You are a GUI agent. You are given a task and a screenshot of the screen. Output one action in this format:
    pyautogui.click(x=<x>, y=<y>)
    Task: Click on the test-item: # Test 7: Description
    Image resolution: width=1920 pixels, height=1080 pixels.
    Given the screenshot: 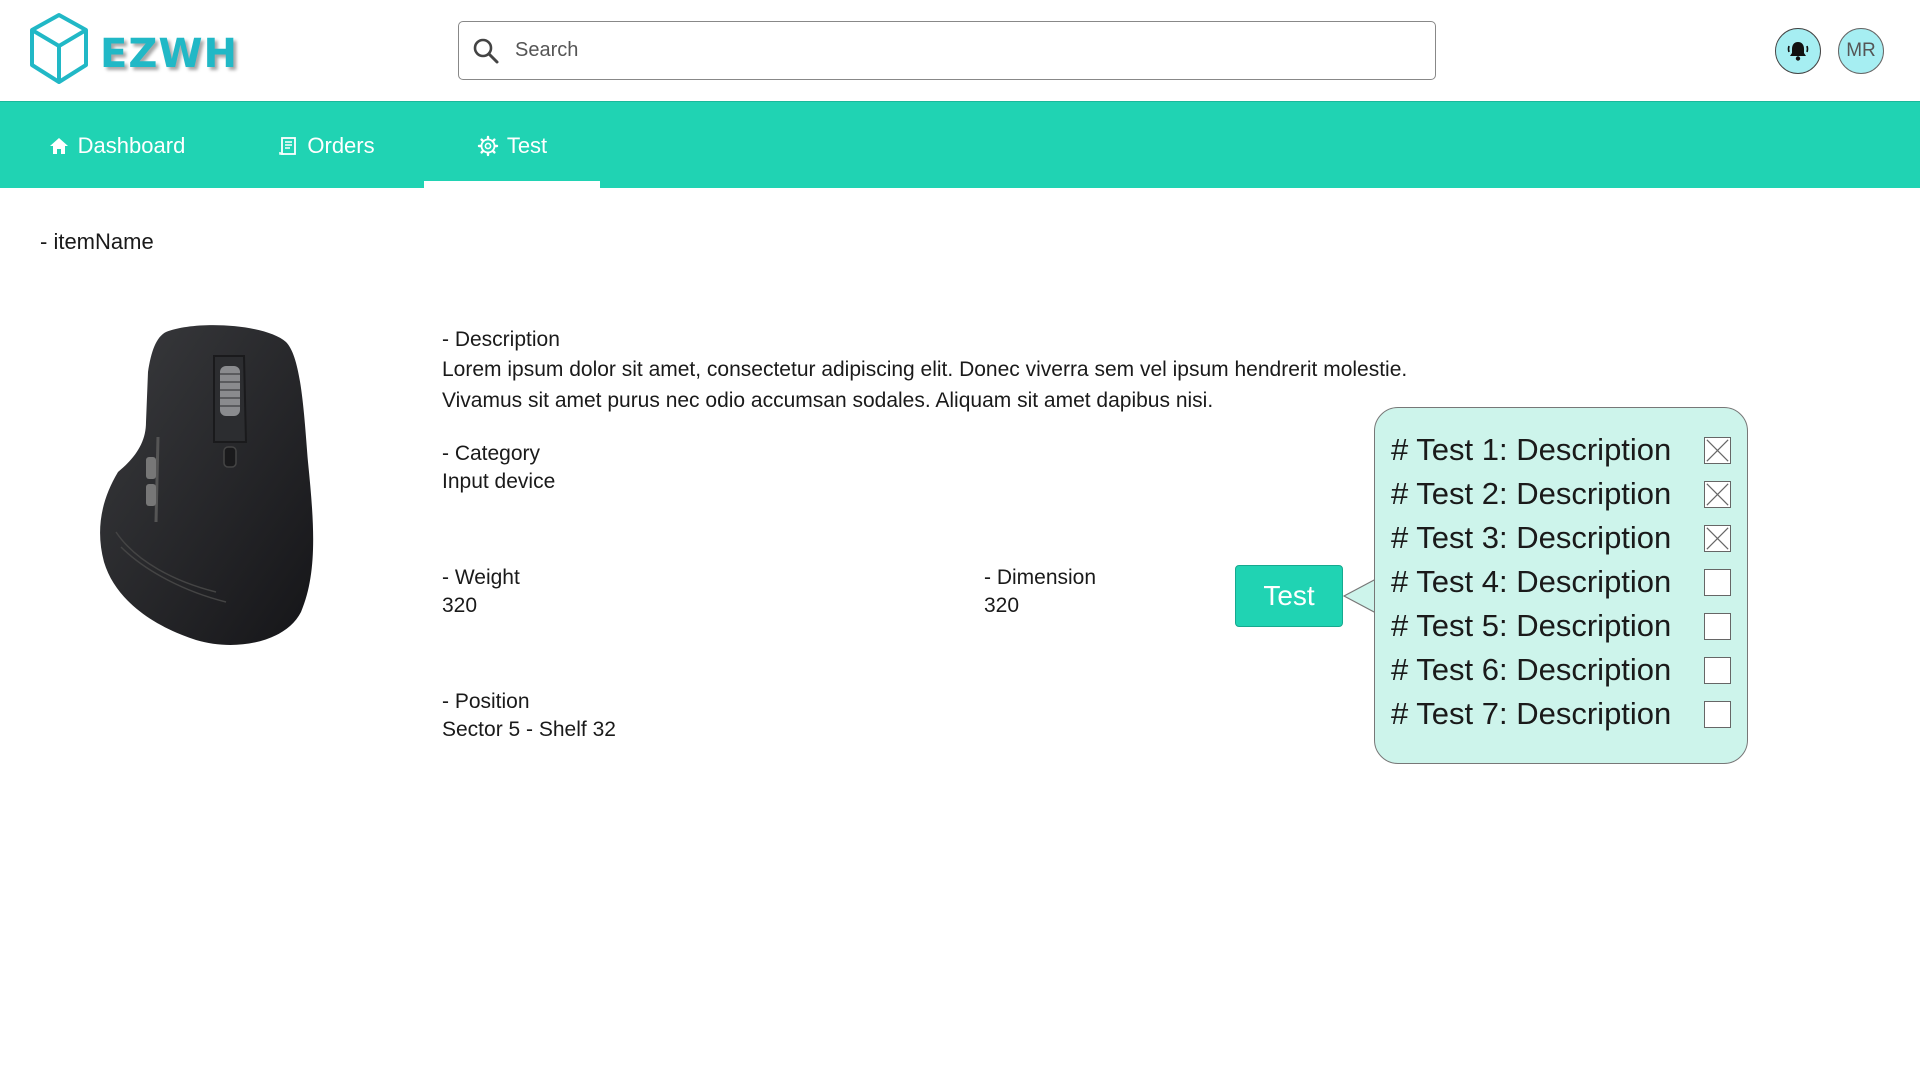 What is the action you would take?
    pyautogui.click(x=1561, y=714)
    